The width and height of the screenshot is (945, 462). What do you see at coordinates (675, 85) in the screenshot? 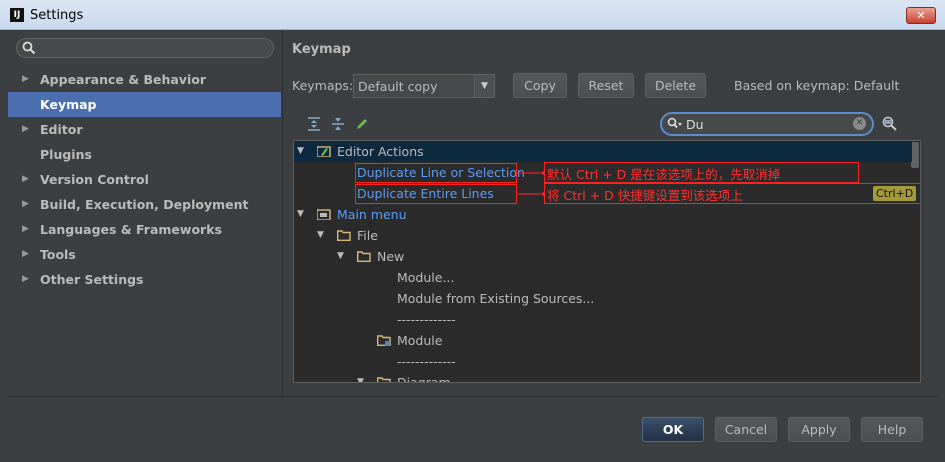
I see `delete-button: Delete` at bounding box center [675, 85].